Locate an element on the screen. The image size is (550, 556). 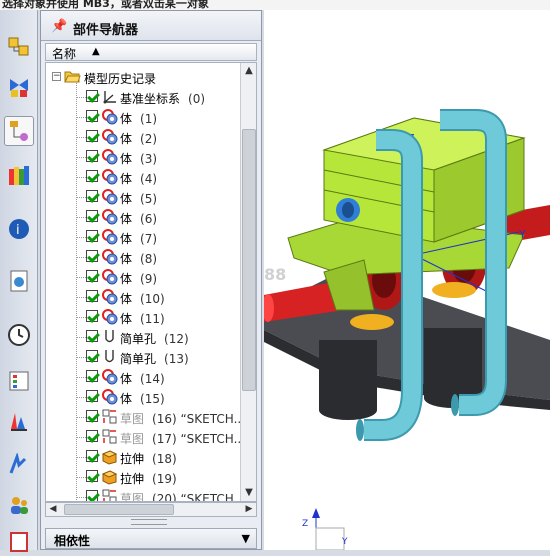
scroll-right-icon: ▶ is located at coordinates (249, 509).